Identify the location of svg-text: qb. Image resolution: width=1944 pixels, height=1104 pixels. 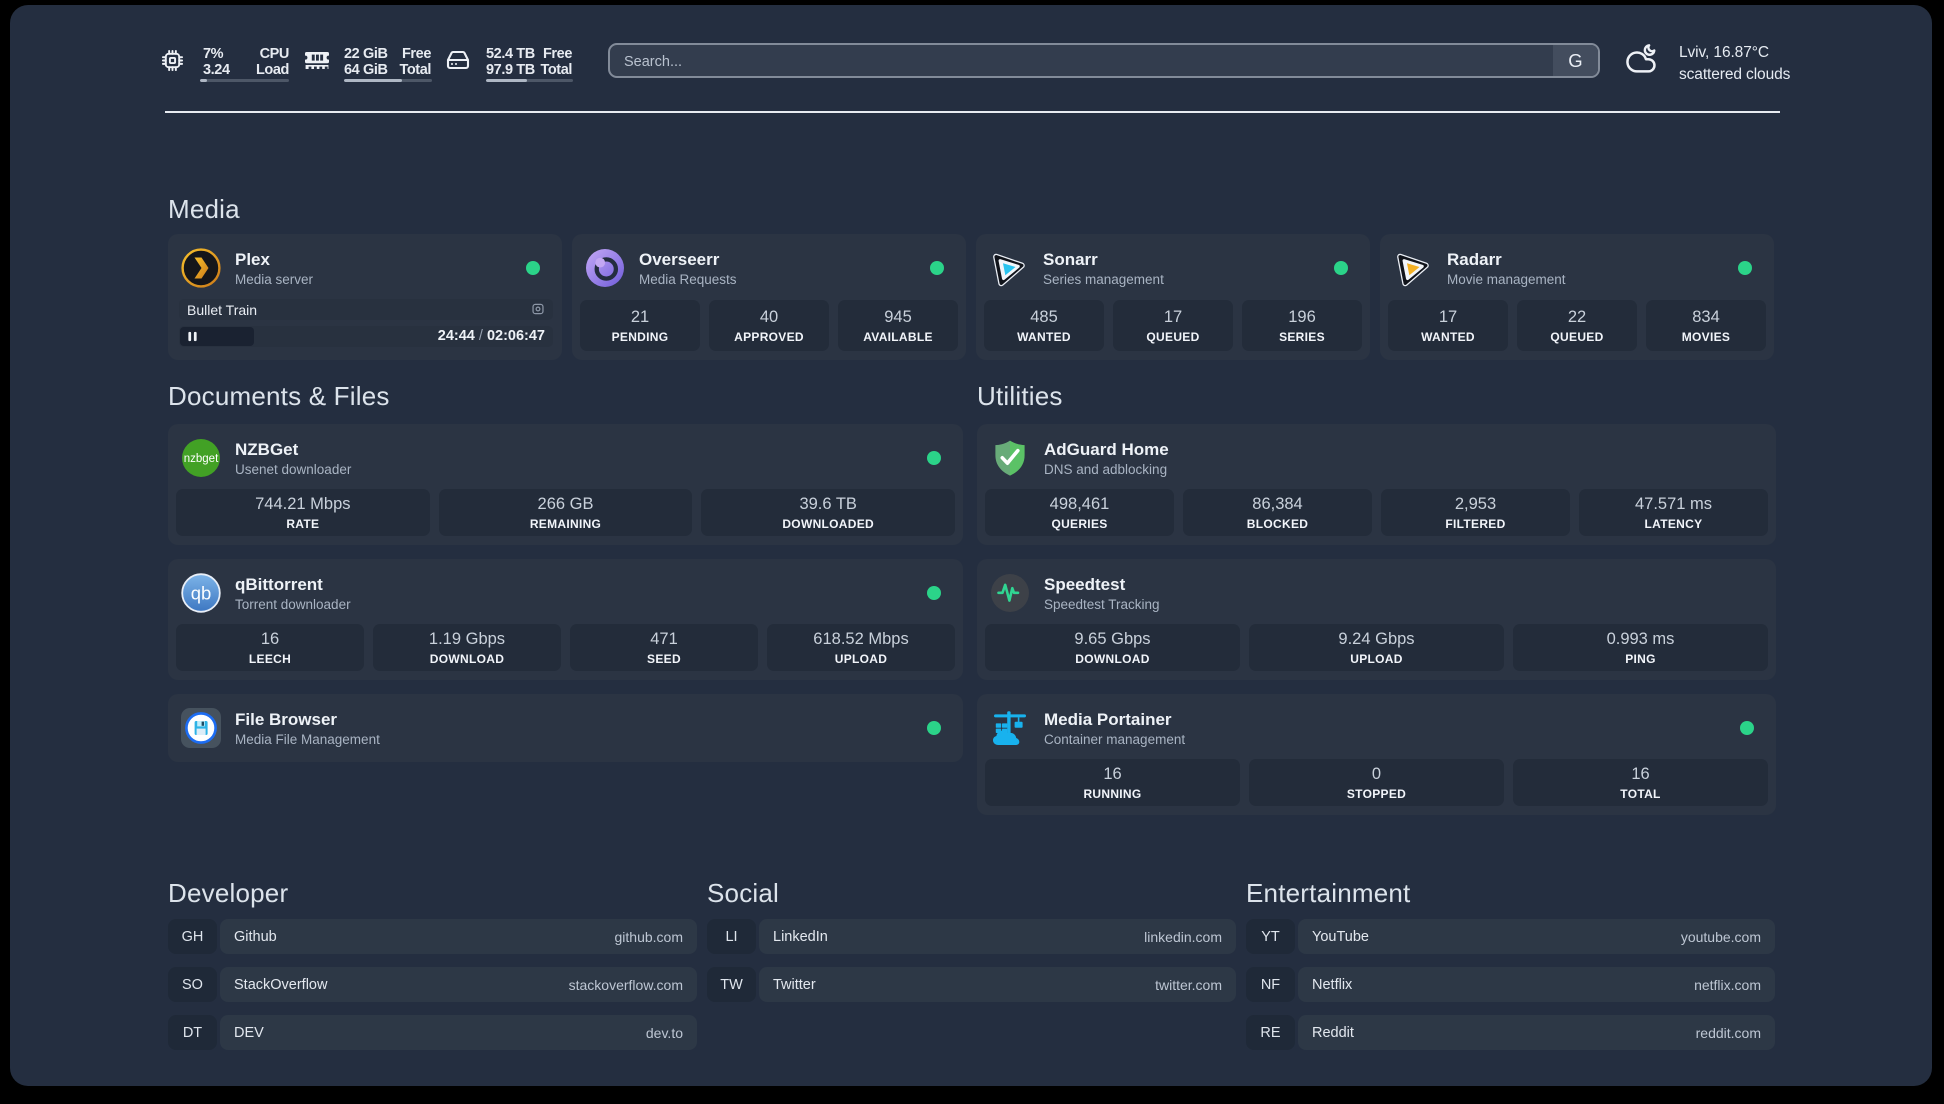
(201, 593).